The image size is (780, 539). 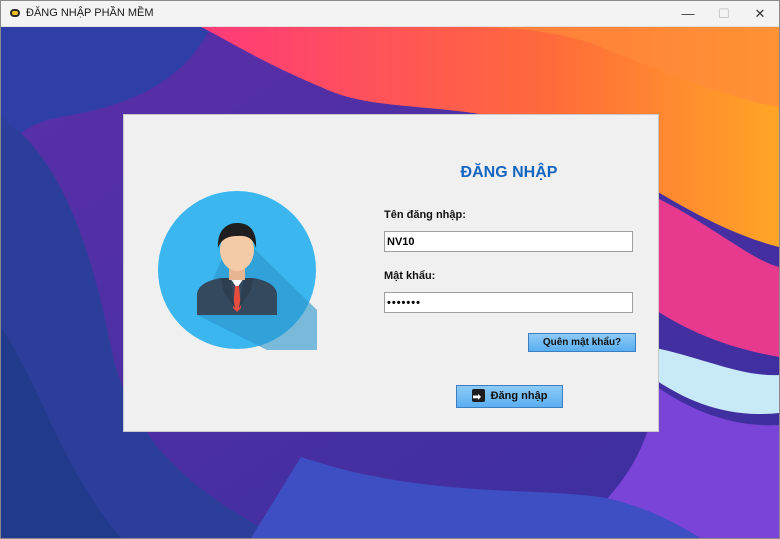 I want to click on user-avatar-icon, so click(x=237, y=270).